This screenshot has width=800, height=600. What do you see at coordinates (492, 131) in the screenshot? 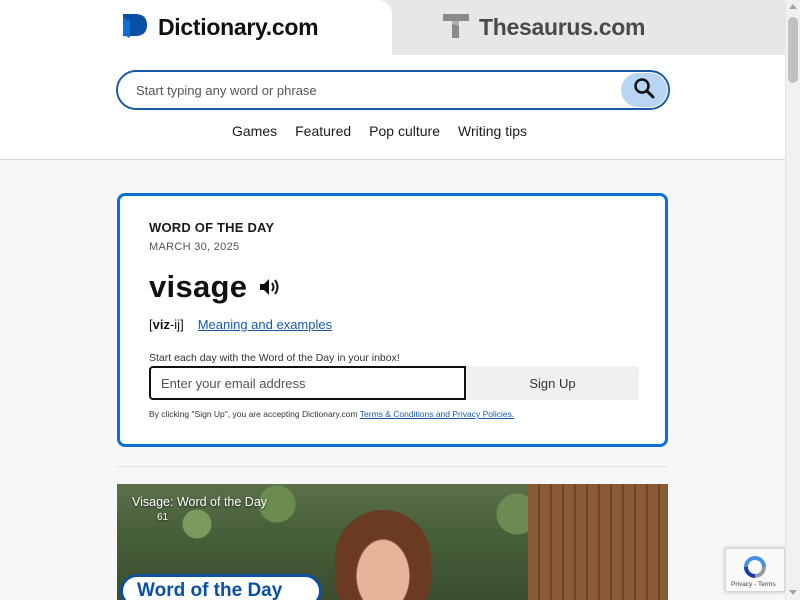
I see `nav-writing-tips: Writing tips` at bounding box center [492, 131].